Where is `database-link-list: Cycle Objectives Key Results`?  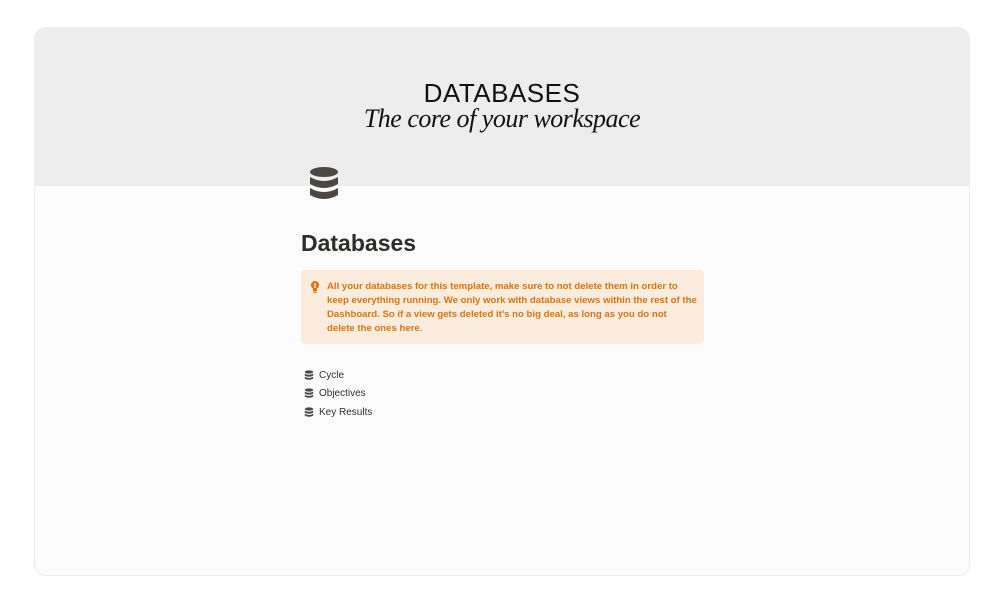 database-link-list: Cycle Objectives Key Results is located at coordinates (404, 394).